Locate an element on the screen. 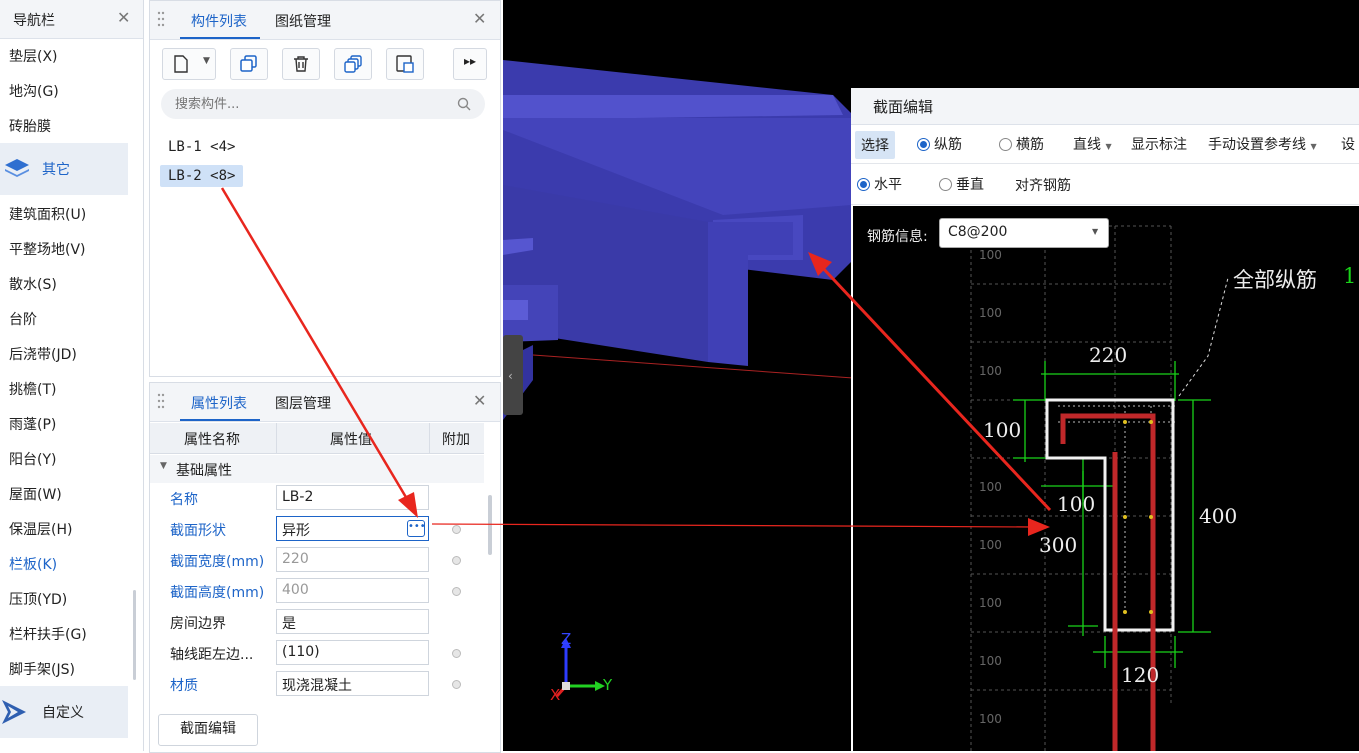 The image size is (1359, 753). nav-item: 雨蓬(P) is located at coordinates (32, 424).